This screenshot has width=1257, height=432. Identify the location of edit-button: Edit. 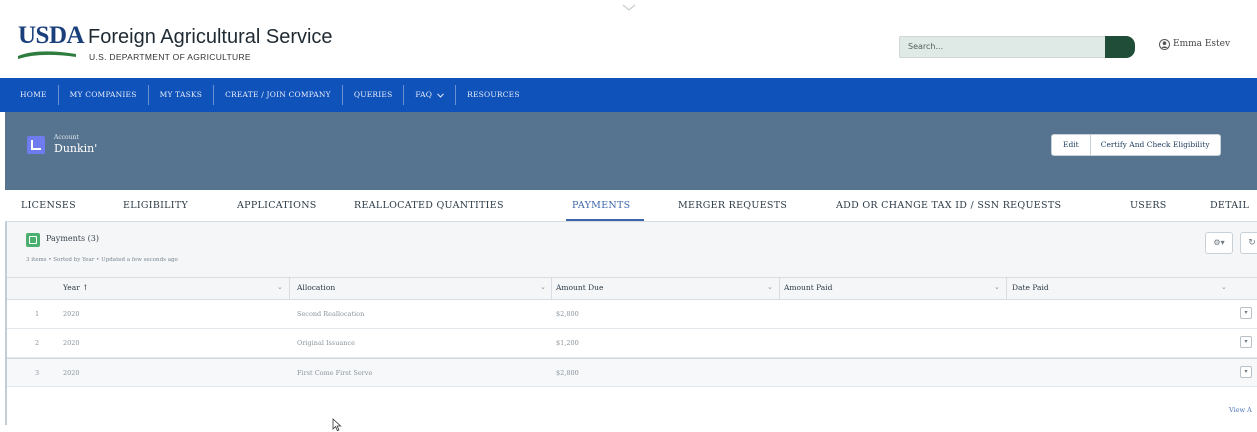
(1071, 145).